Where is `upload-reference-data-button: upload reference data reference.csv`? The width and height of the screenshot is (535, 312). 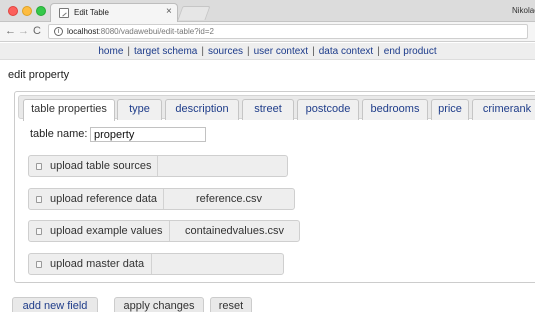
upload-reference-data-button: upload reference data reference.csv is located at coordinates (161, 199).